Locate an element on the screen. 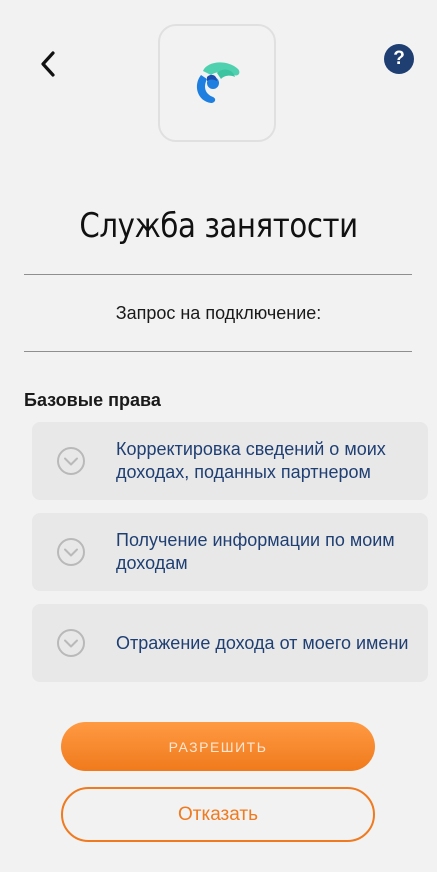  back-button is located at coordinates (48, 64).